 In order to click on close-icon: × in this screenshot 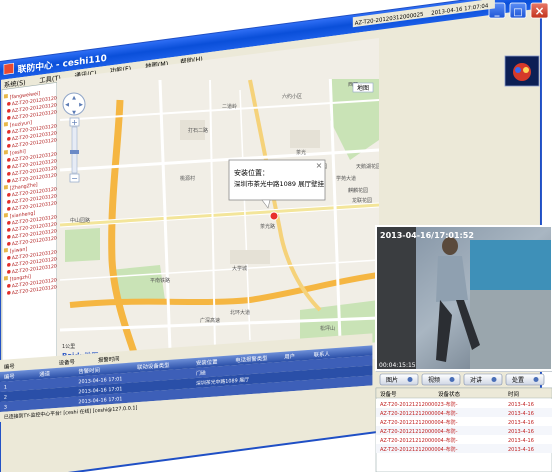, I will do `click(539, 11)`.